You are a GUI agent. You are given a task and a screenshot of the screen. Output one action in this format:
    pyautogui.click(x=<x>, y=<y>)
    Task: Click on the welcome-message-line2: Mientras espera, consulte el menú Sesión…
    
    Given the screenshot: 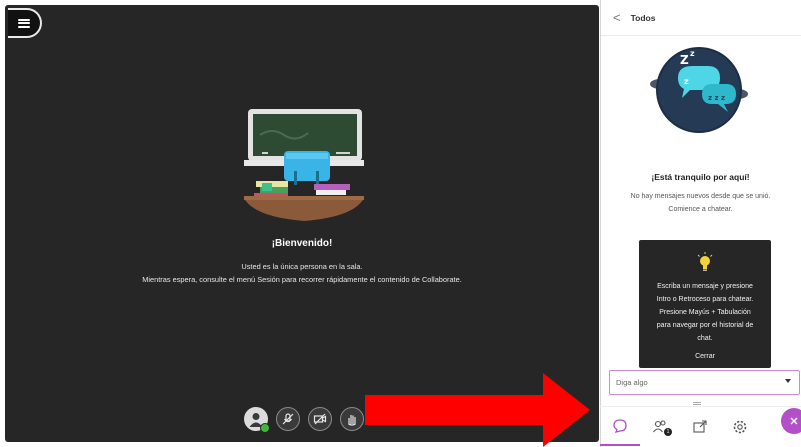 What is the action you would take?
    pyautogui.click(x=302, y=279)
    